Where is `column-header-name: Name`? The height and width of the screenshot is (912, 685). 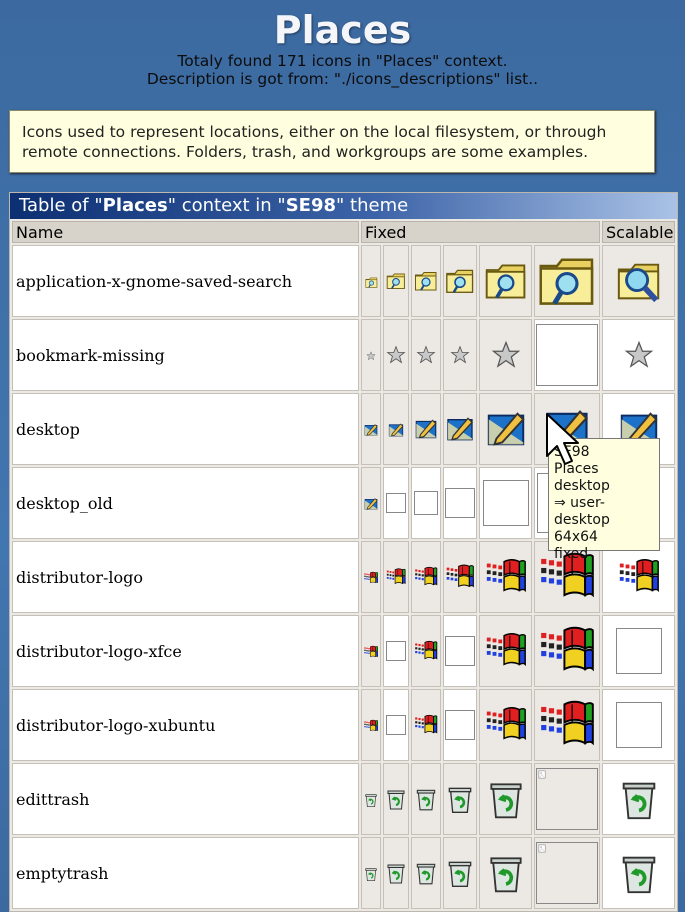
column-header-name: Name is located at coordinates (185, 232).